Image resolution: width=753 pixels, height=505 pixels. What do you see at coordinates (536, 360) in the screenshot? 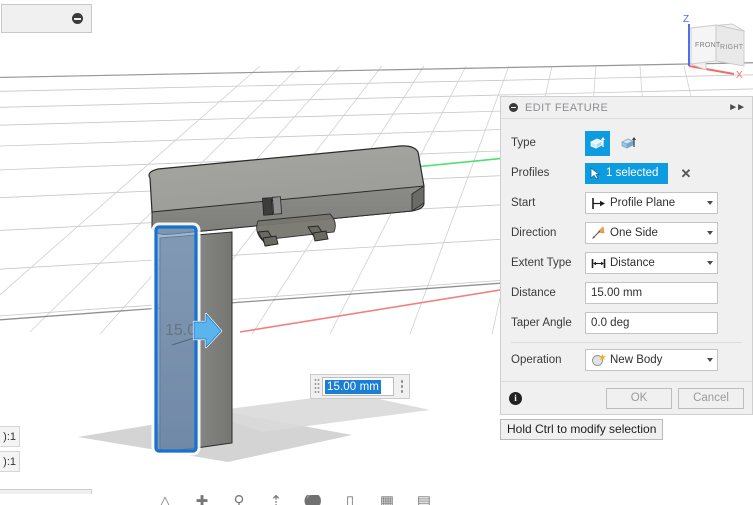
I see `operation-label: Operation` at bounding box center [536, 360].